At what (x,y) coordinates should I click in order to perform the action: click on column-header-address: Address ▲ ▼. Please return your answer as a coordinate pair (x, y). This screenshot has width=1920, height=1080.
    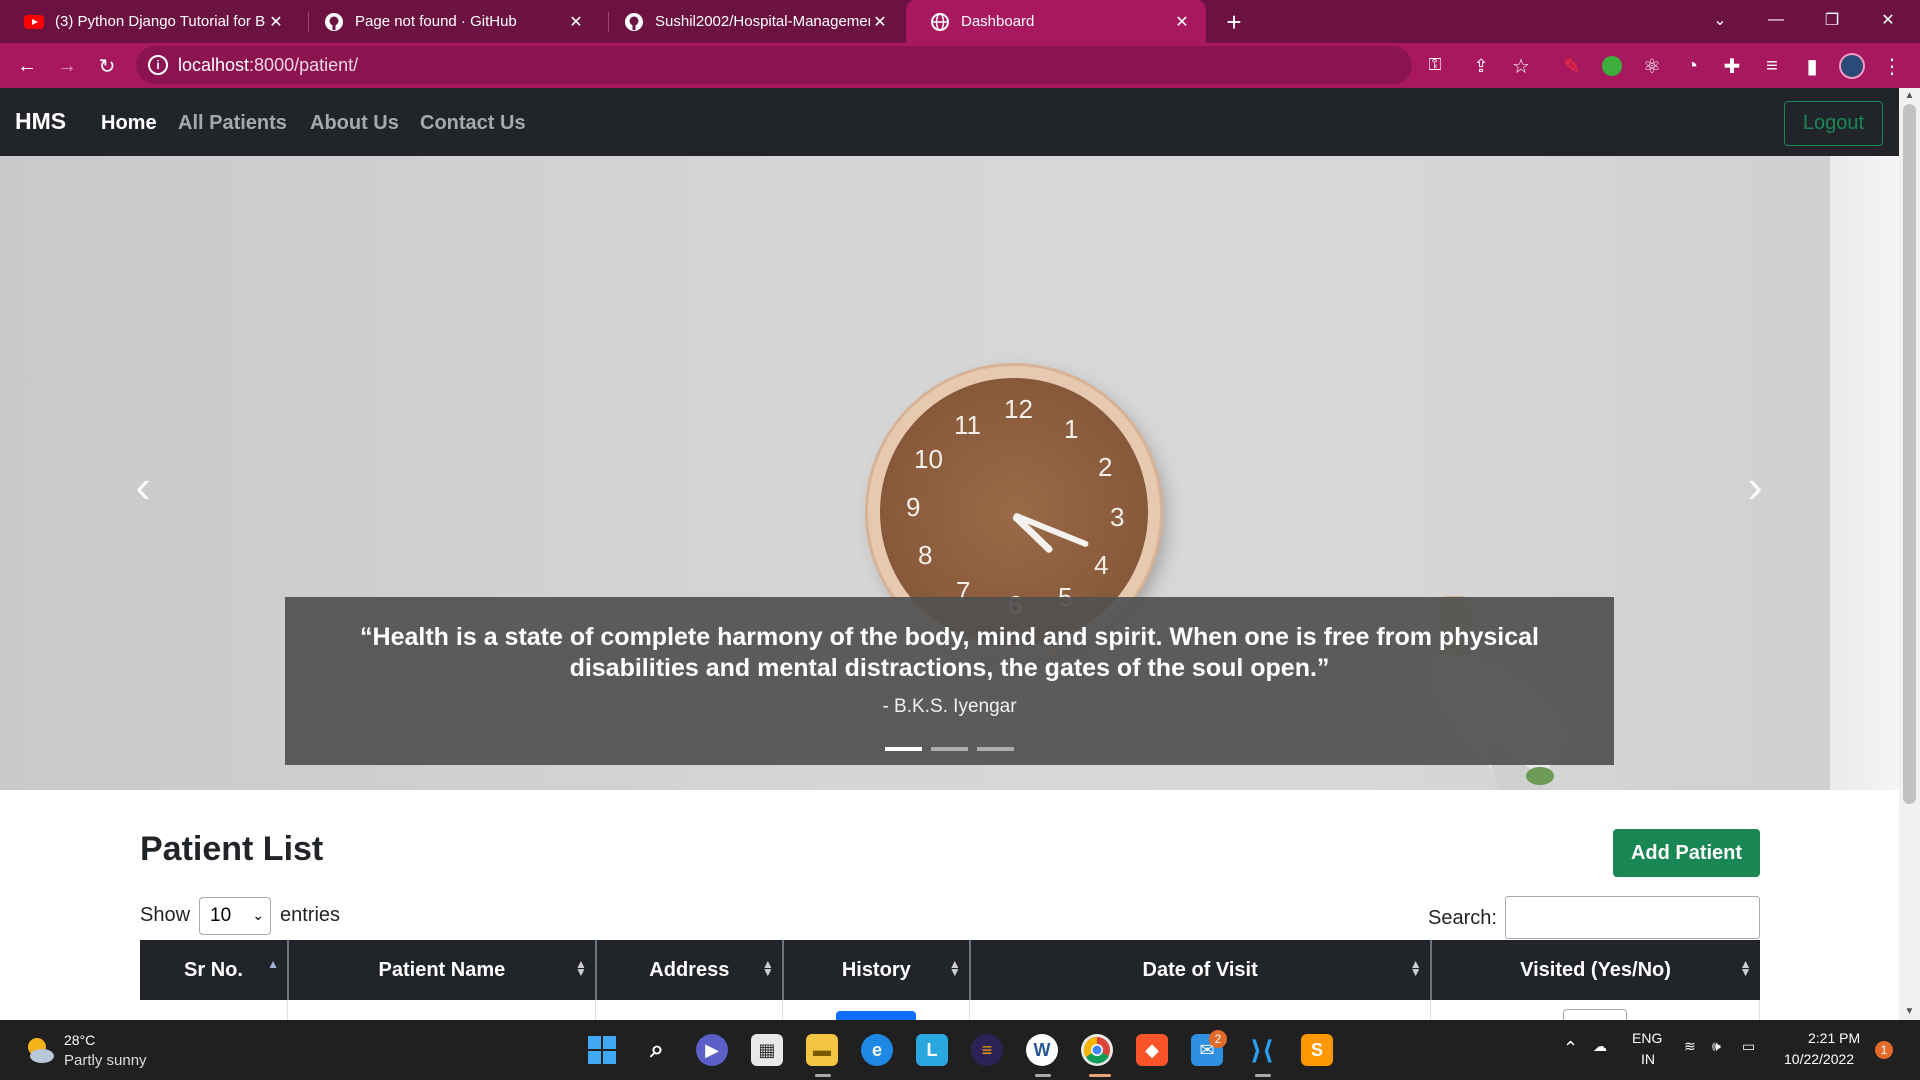
    Looking at the image, I should click on (689, 970).